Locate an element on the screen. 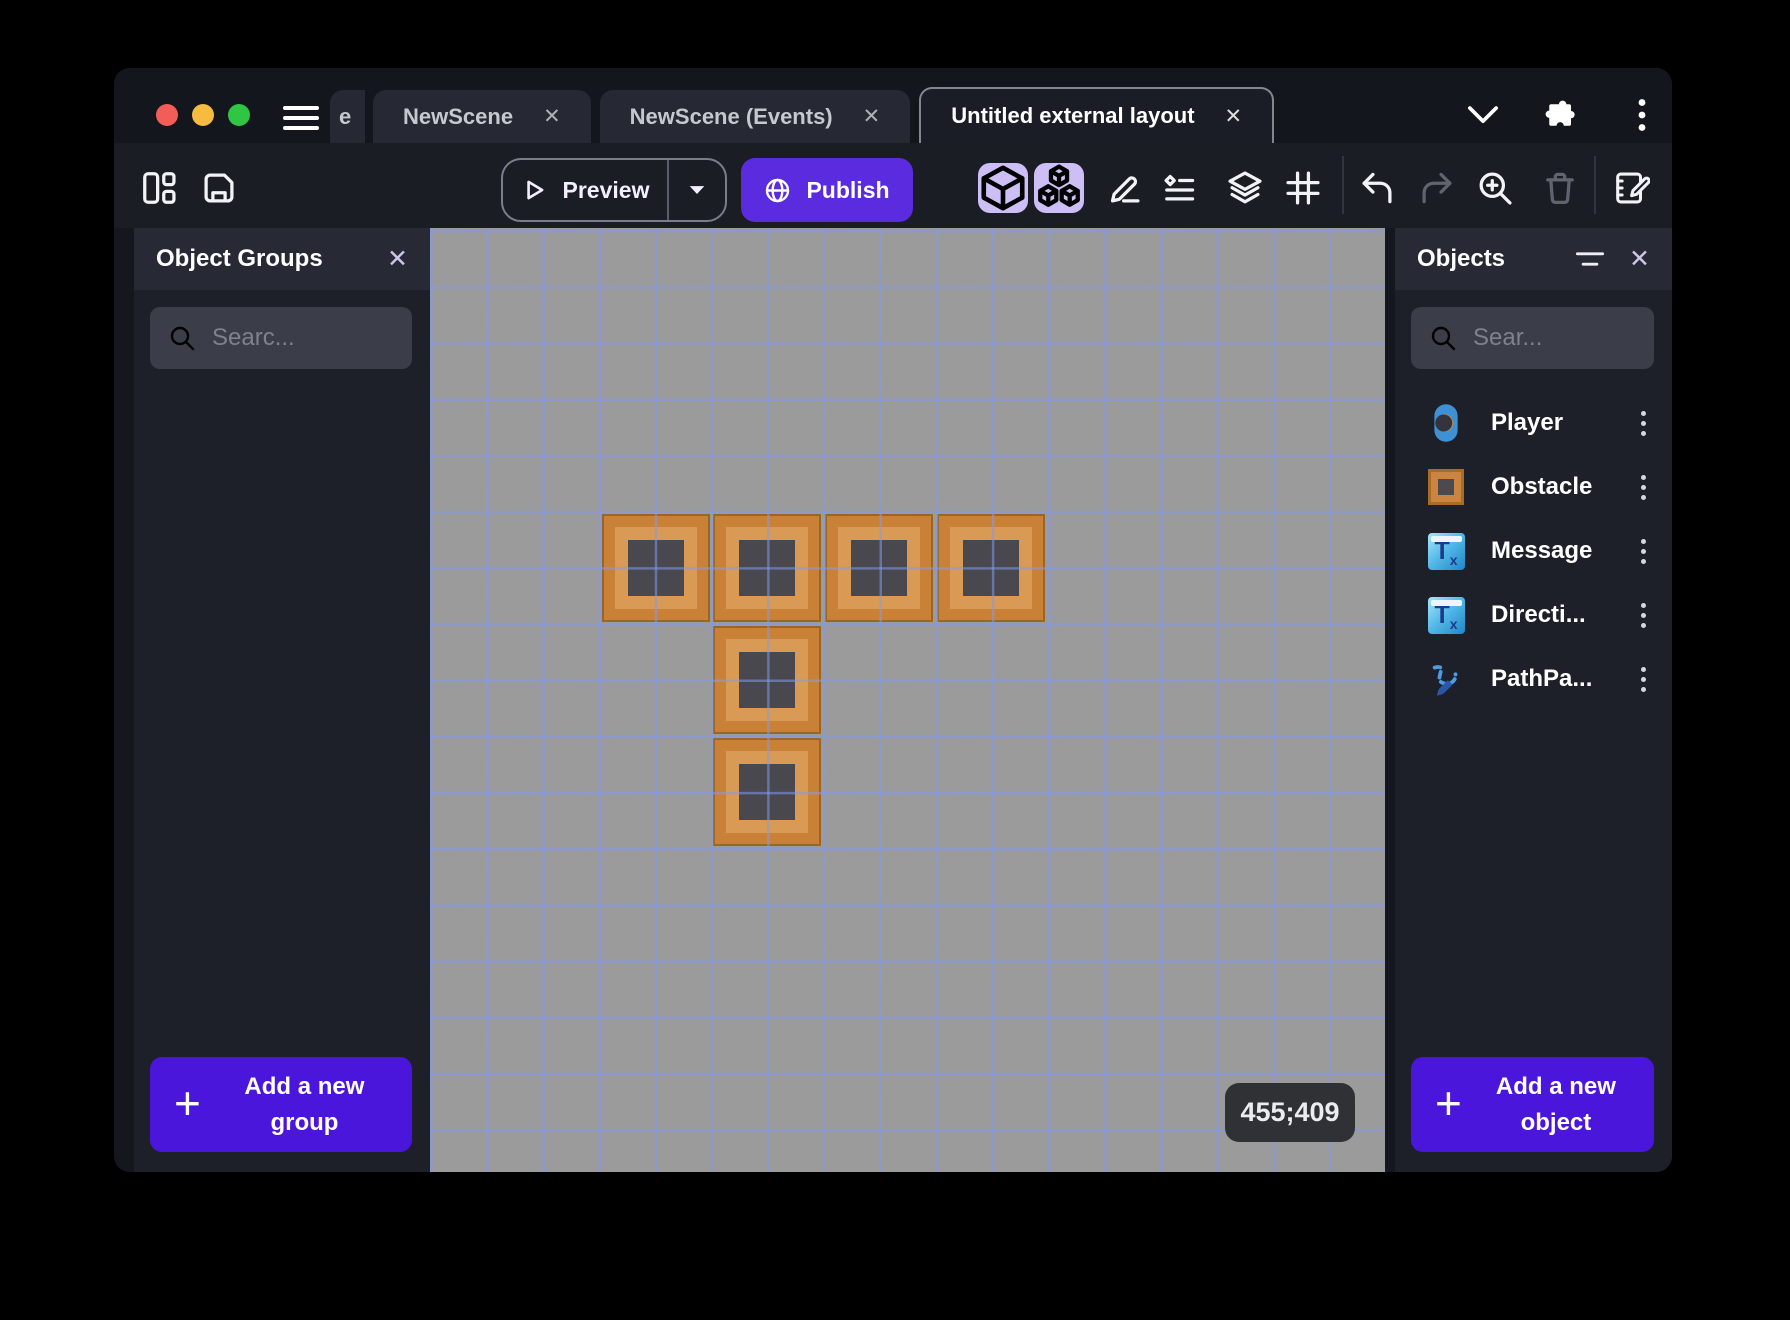 The height and width of the screenshot is (1320, 1790). add-group-button: + Add a new group is located at coordinates (281, 1104).